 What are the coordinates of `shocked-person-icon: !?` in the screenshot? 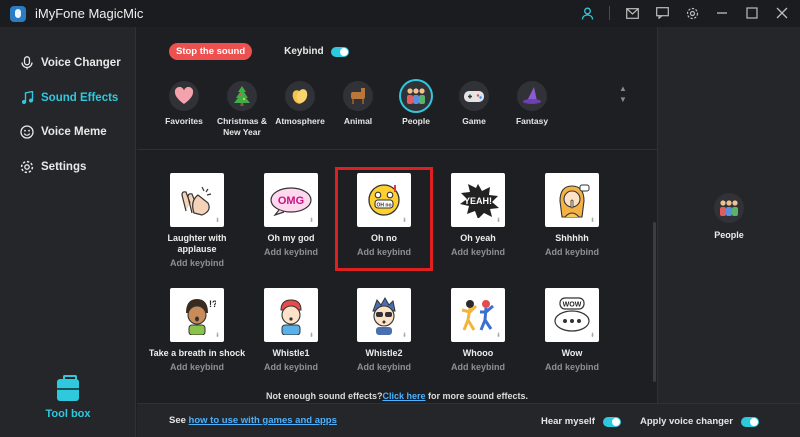 It's located at (201, 317).